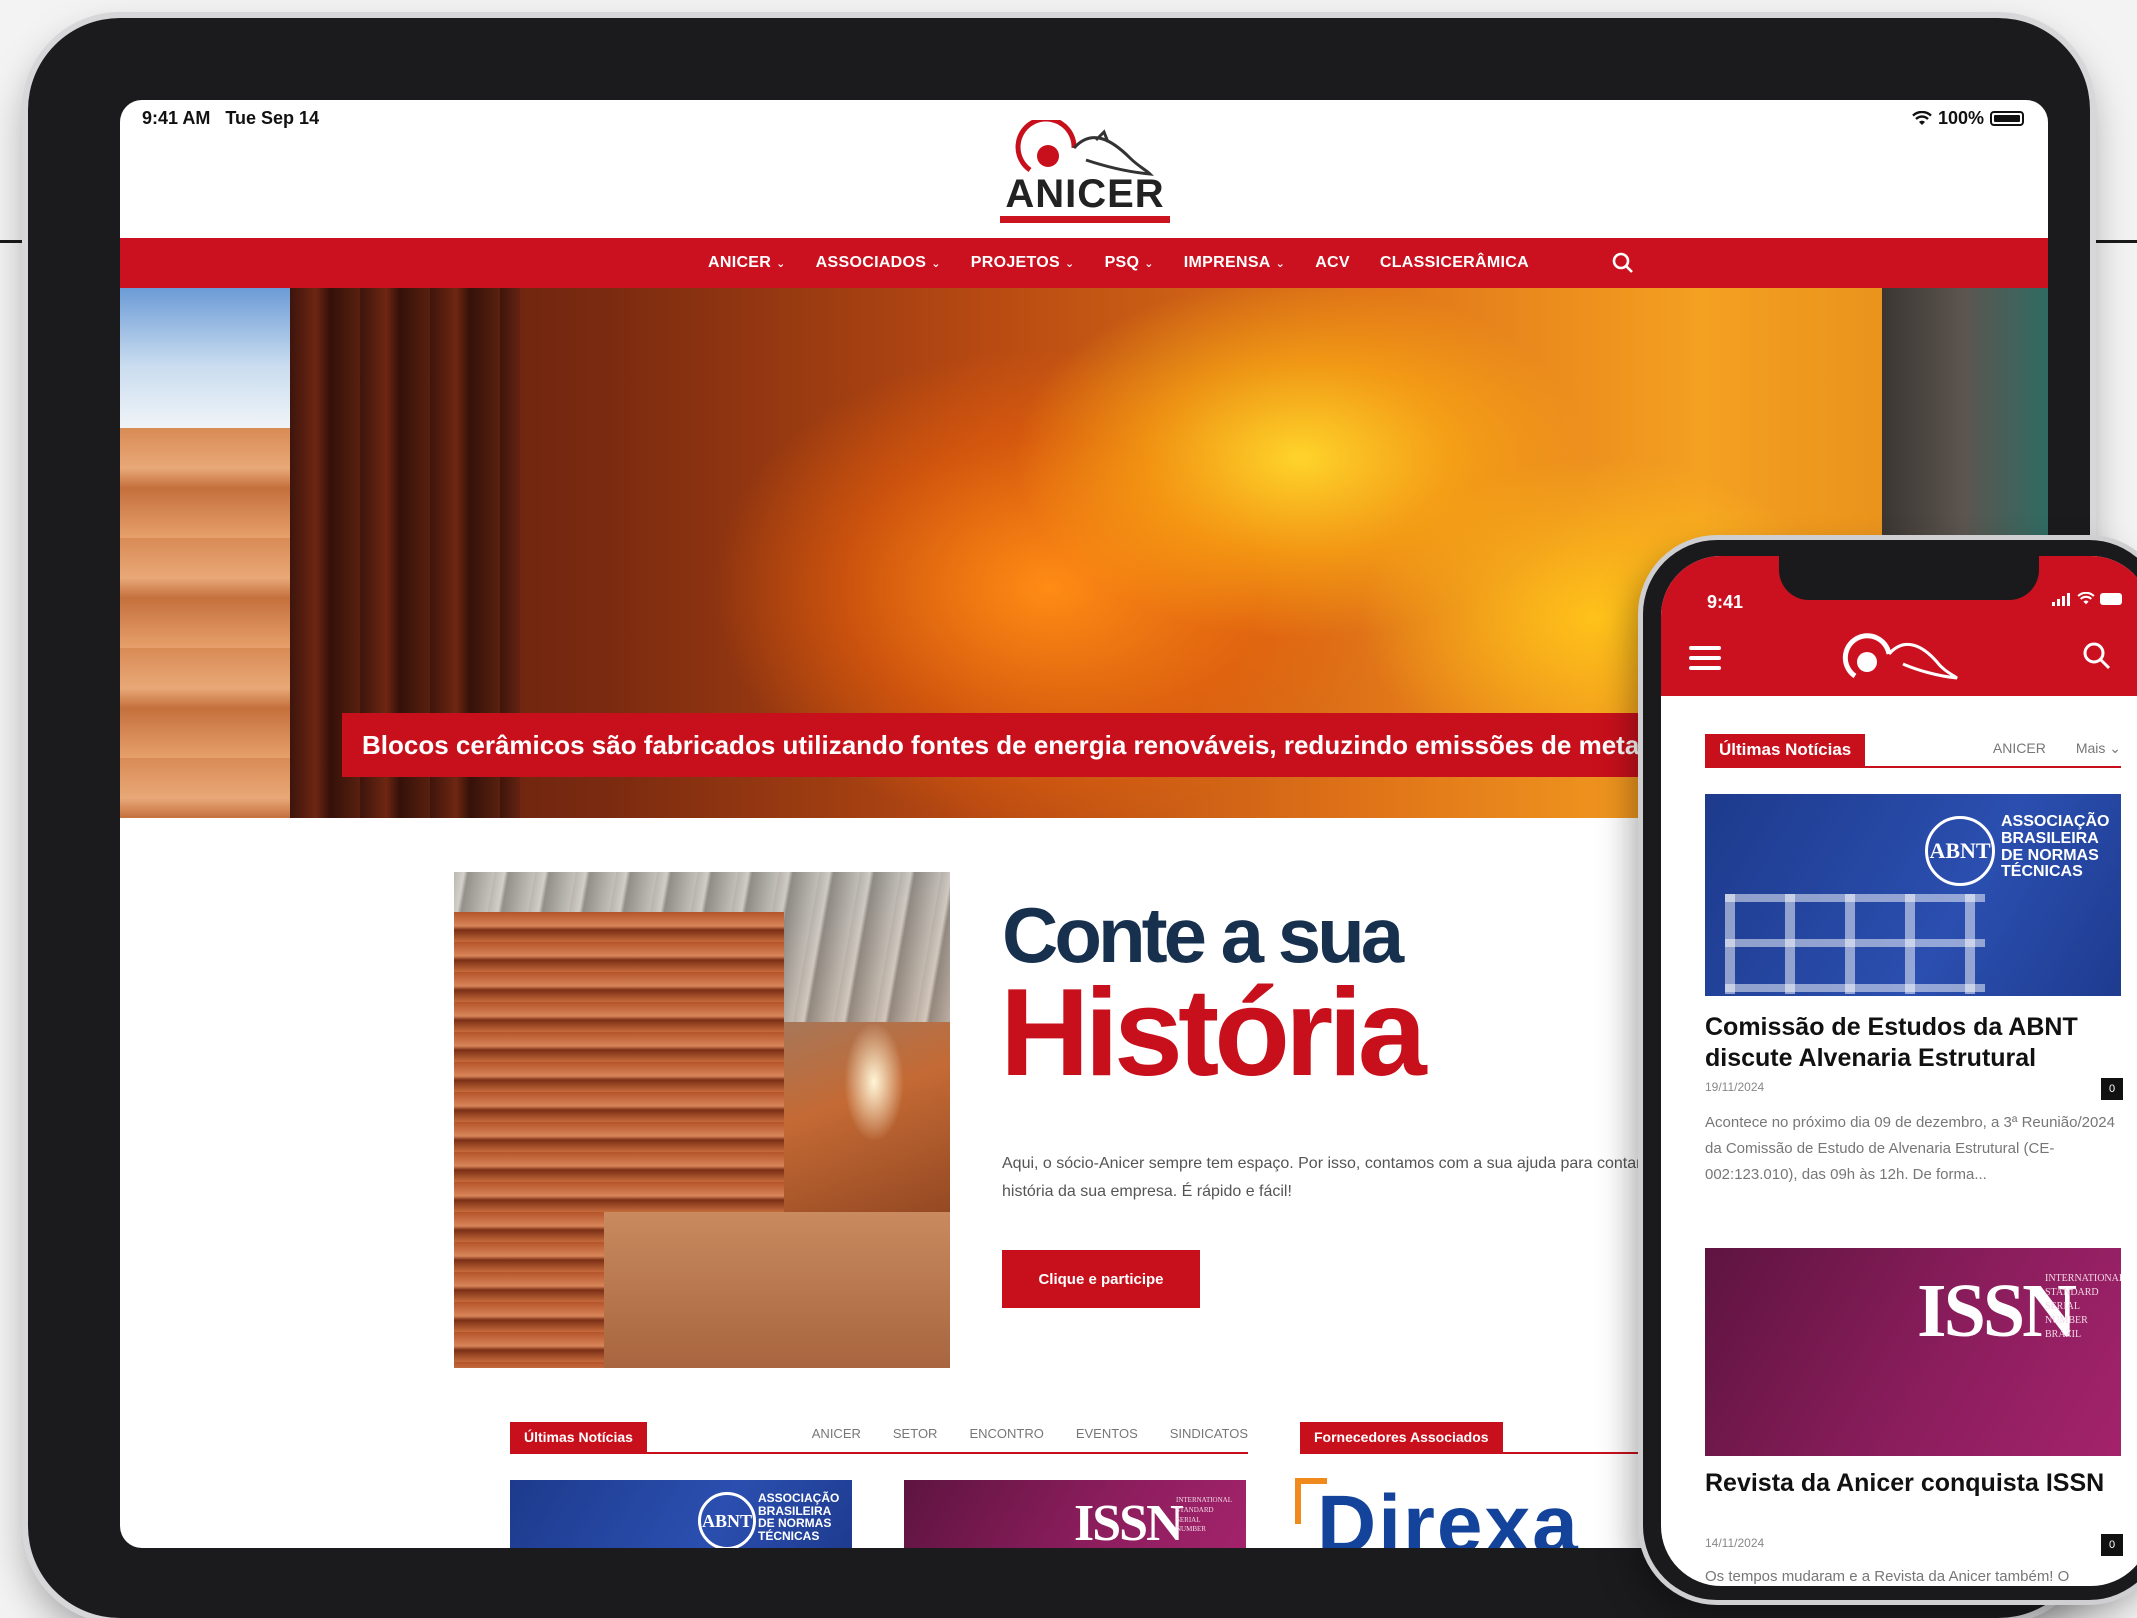 The width and height of the screenshot is (2137, 1618). I want to click on logo-text: ANICER, so click(1085, 194).